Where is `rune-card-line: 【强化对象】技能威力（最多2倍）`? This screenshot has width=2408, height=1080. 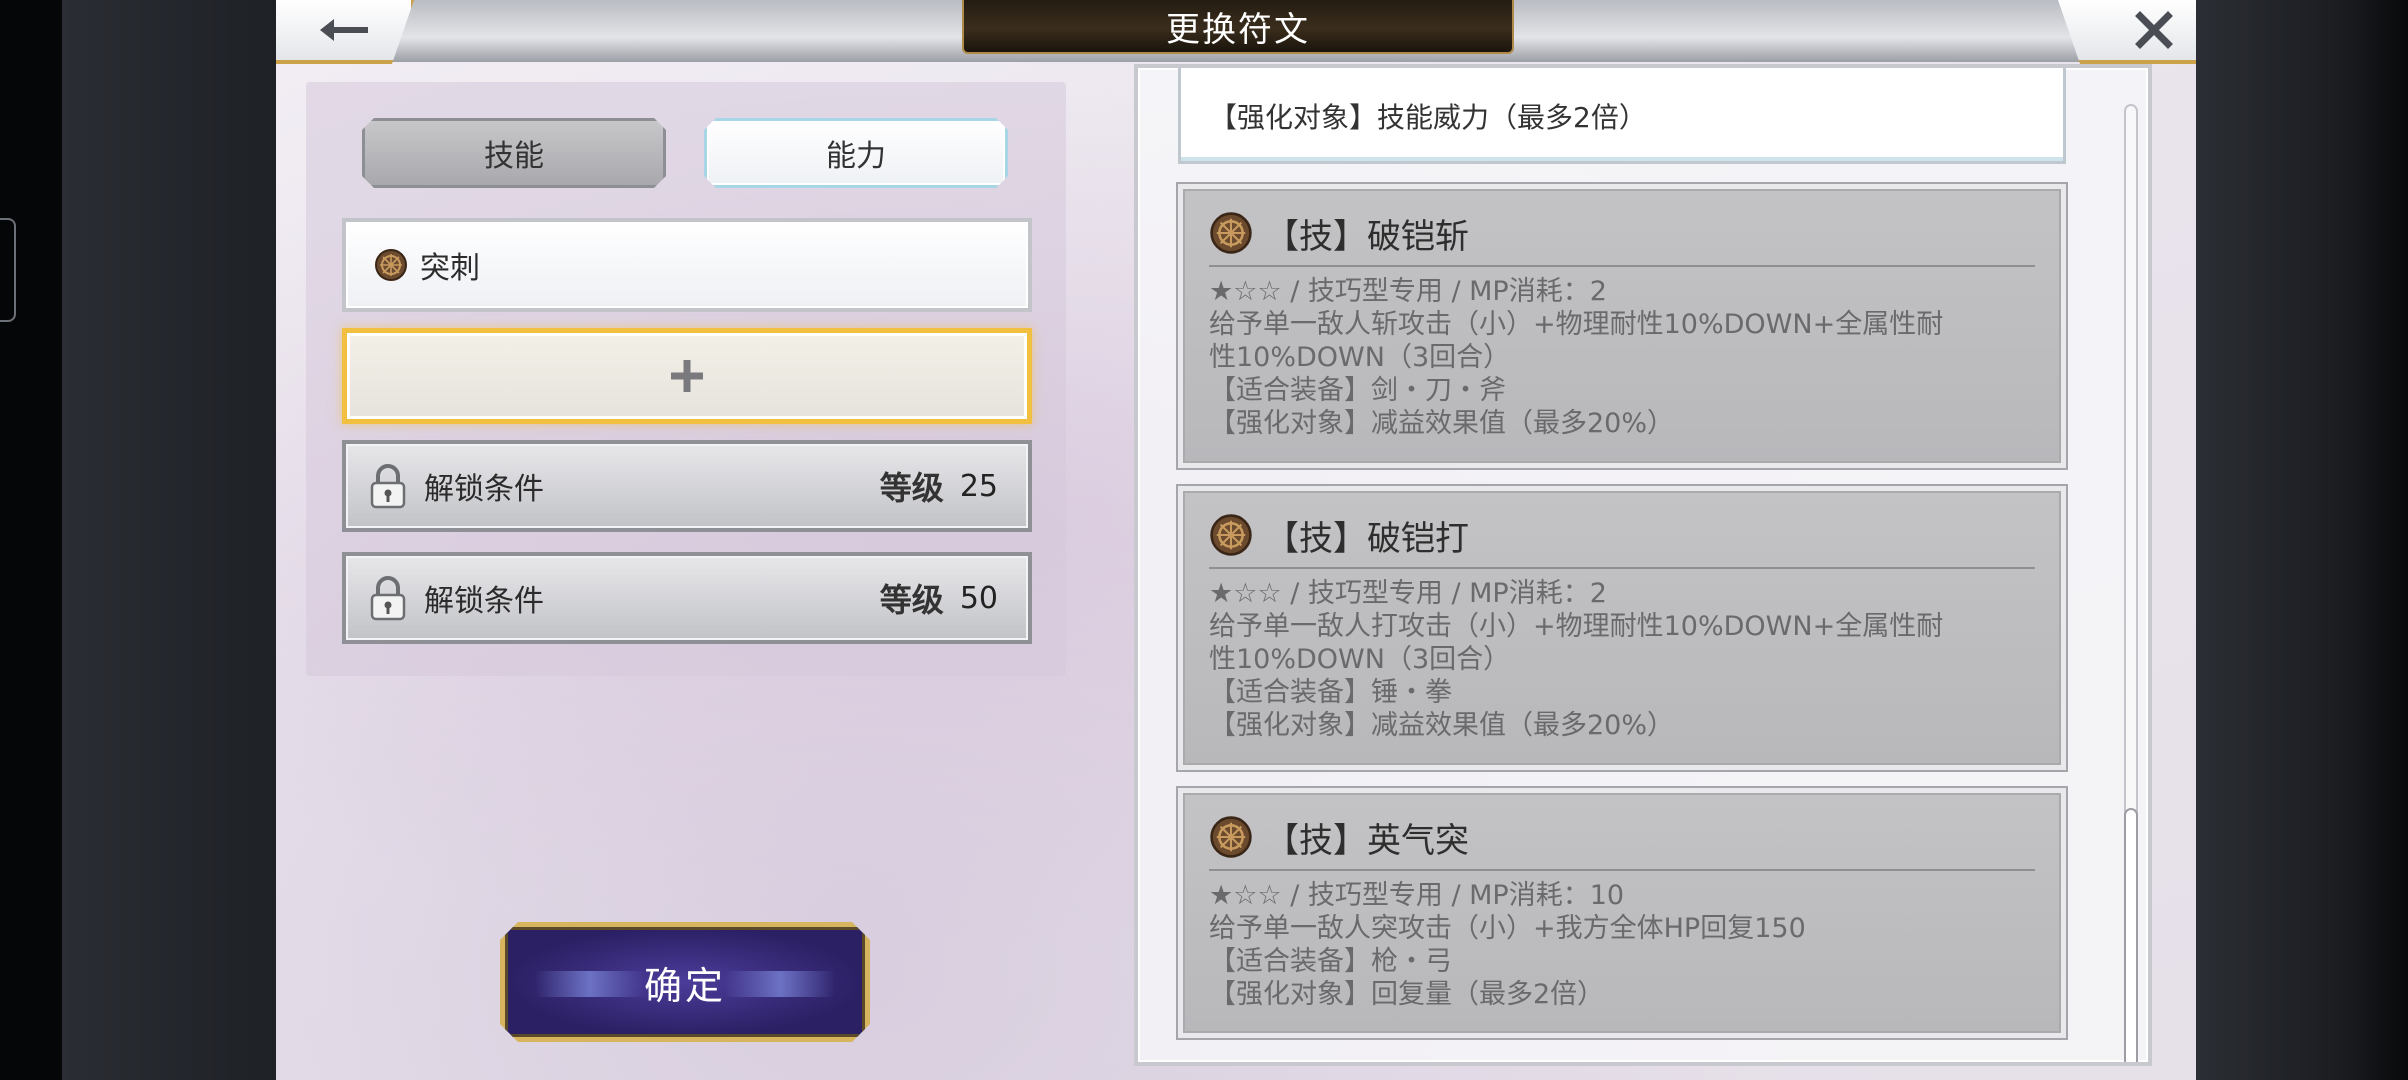
rune-card-line: 【强化对象】技能威力（最多2倍） is located at coordinates (1428, 117).